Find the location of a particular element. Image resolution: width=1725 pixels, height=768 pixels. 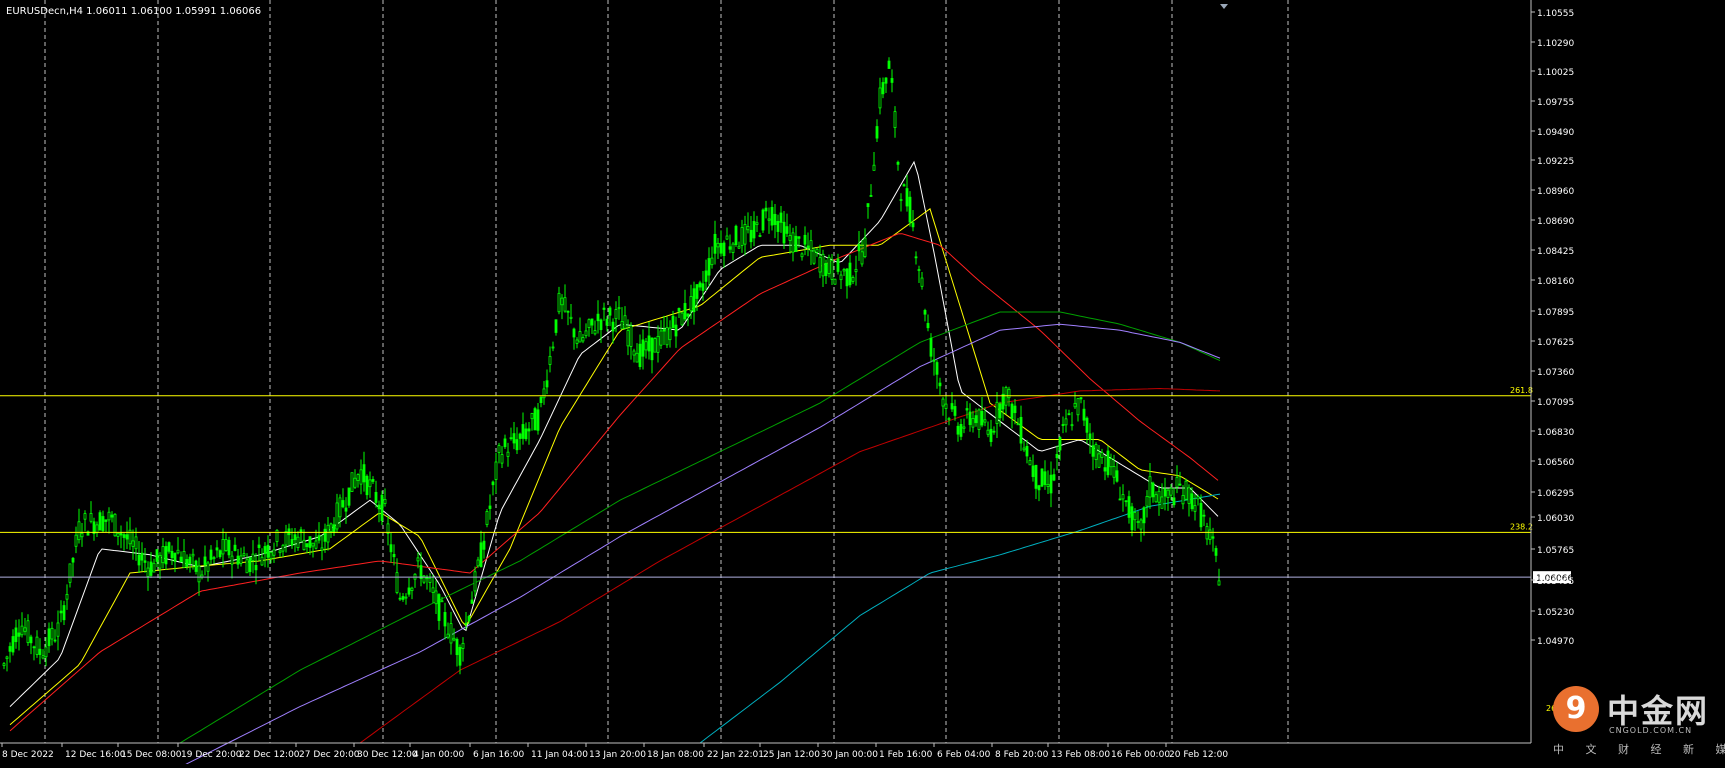

y-tick-label: 1.06295 is located at coordinates (1555, 494).